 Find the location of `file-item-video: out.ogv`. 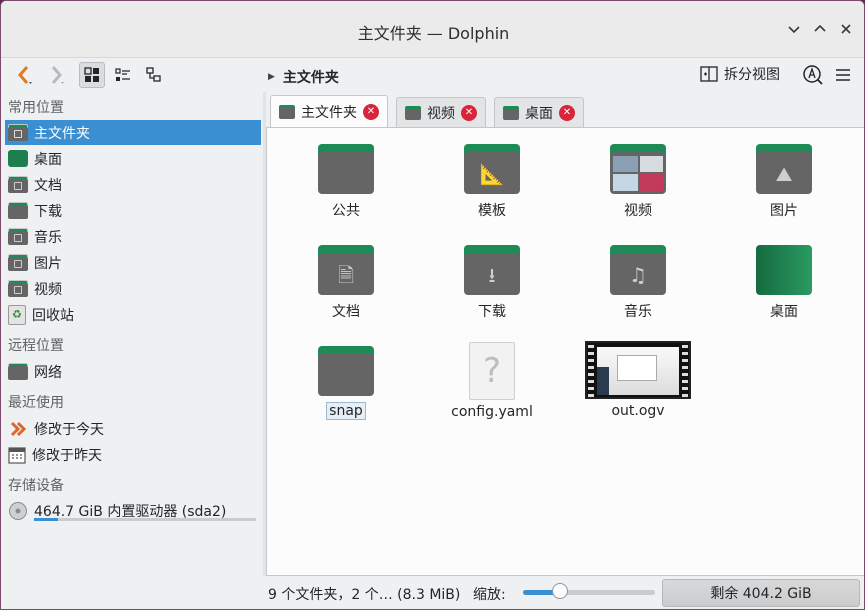

file-item-video: out.ogv is located at coordinates (638, 380).